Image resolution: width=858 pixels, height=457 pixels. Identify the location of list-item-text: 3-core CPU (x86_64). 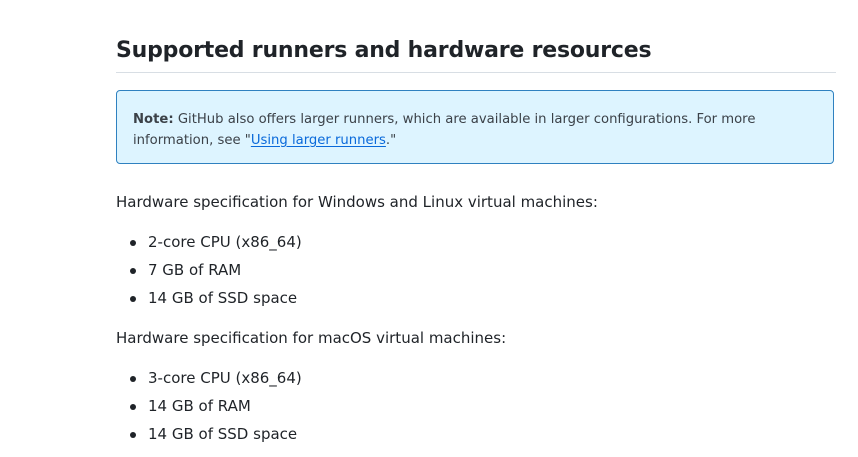
(225, 378).